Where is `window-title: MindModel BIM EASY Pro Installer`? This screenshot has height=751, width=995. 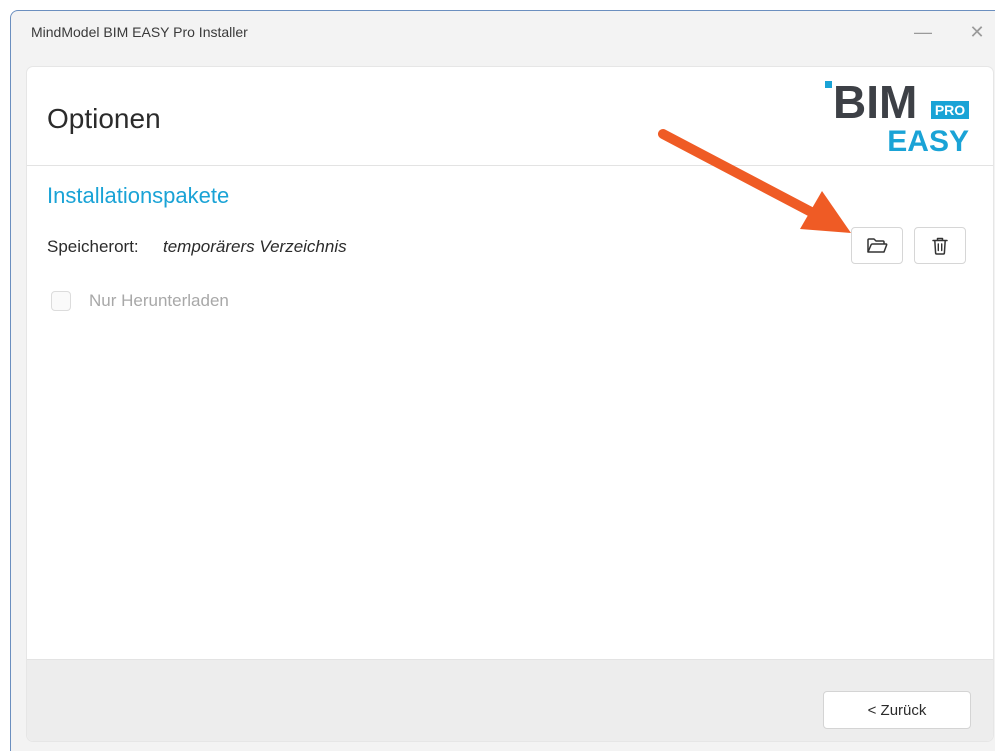 window-title: MindModel BIM EASY Pro Installer is located at coordinates (139, 32).